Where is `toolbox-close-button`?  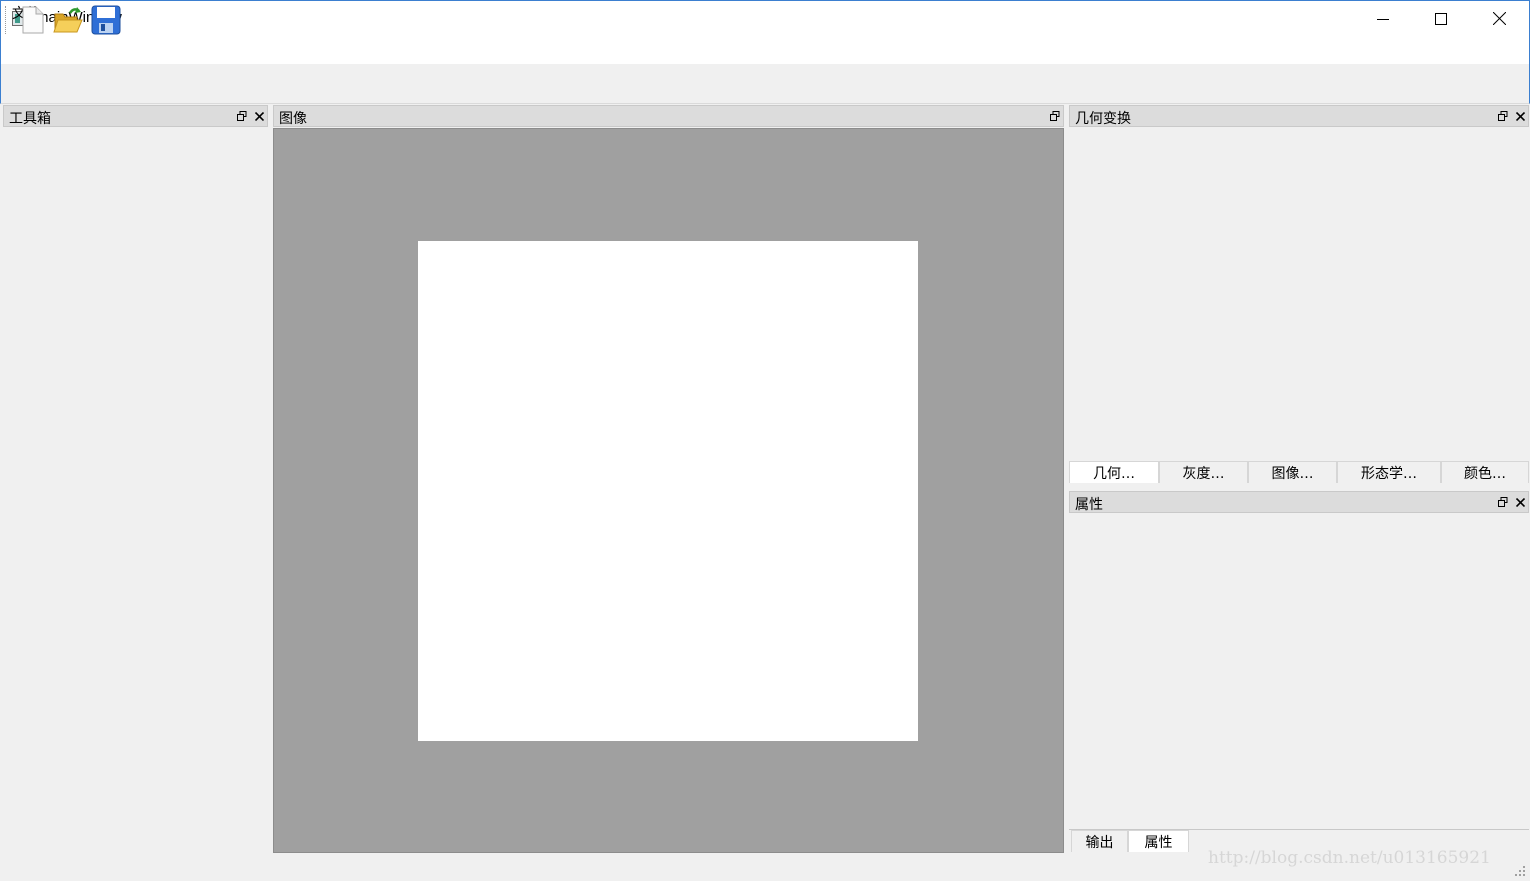 toolbox-close-button is located at coordinates (259, 116).